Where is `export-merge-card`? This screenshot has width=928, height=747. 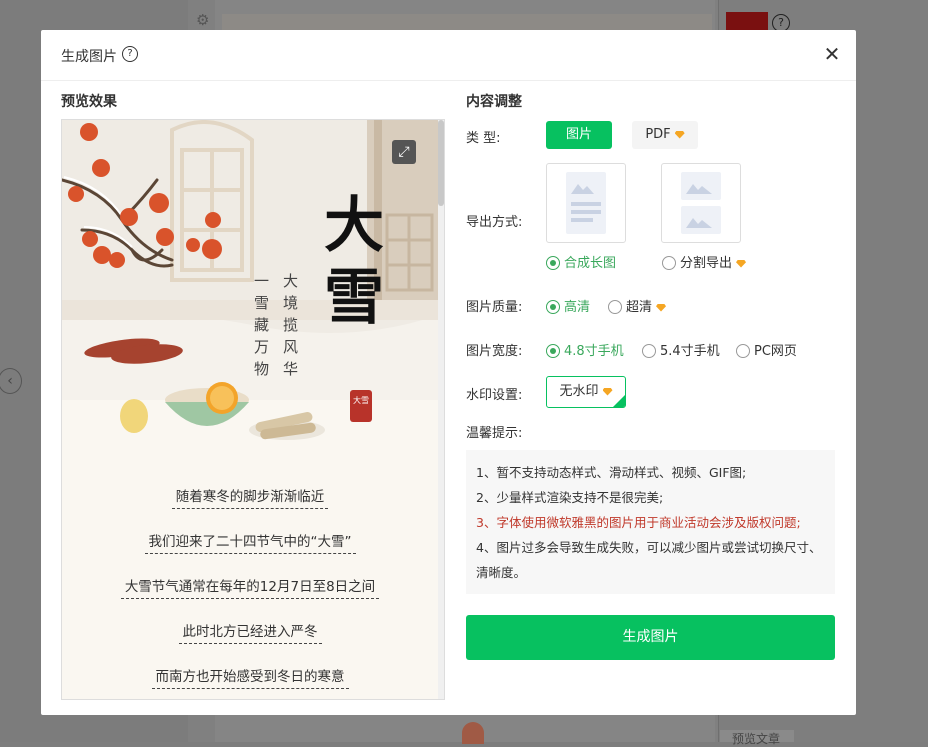
export-merge-card is located at coordinates (586, 203).